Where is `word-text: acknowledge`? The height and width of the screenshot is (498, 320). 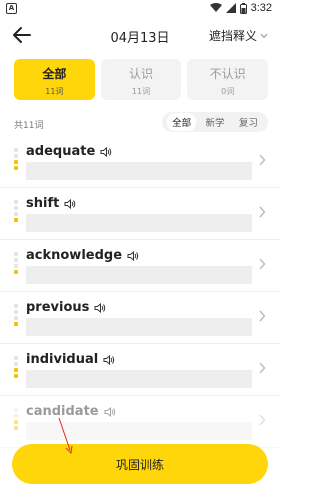
word-text: acknowledge is located at coordinates (74, 255).